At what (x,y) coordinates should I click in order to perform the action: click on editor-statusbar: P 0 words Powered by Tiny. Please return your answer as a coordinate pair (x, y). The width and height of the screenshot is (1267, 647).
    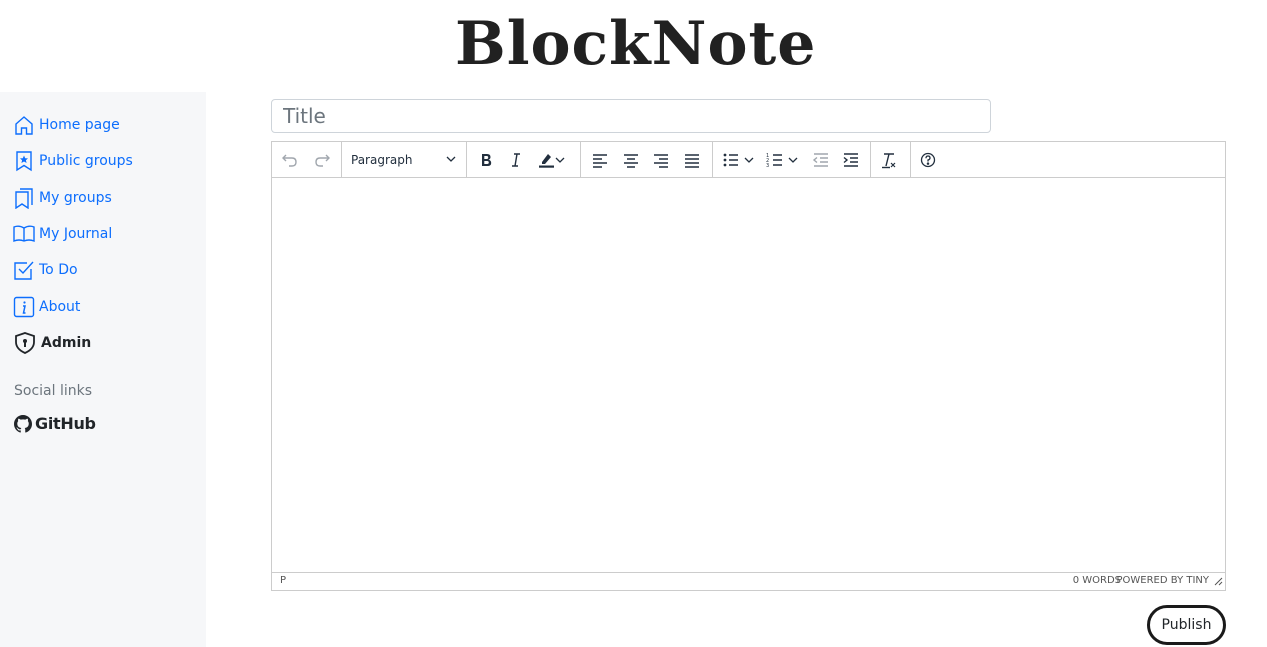
    Looking at the image, I should click on (748, 581).